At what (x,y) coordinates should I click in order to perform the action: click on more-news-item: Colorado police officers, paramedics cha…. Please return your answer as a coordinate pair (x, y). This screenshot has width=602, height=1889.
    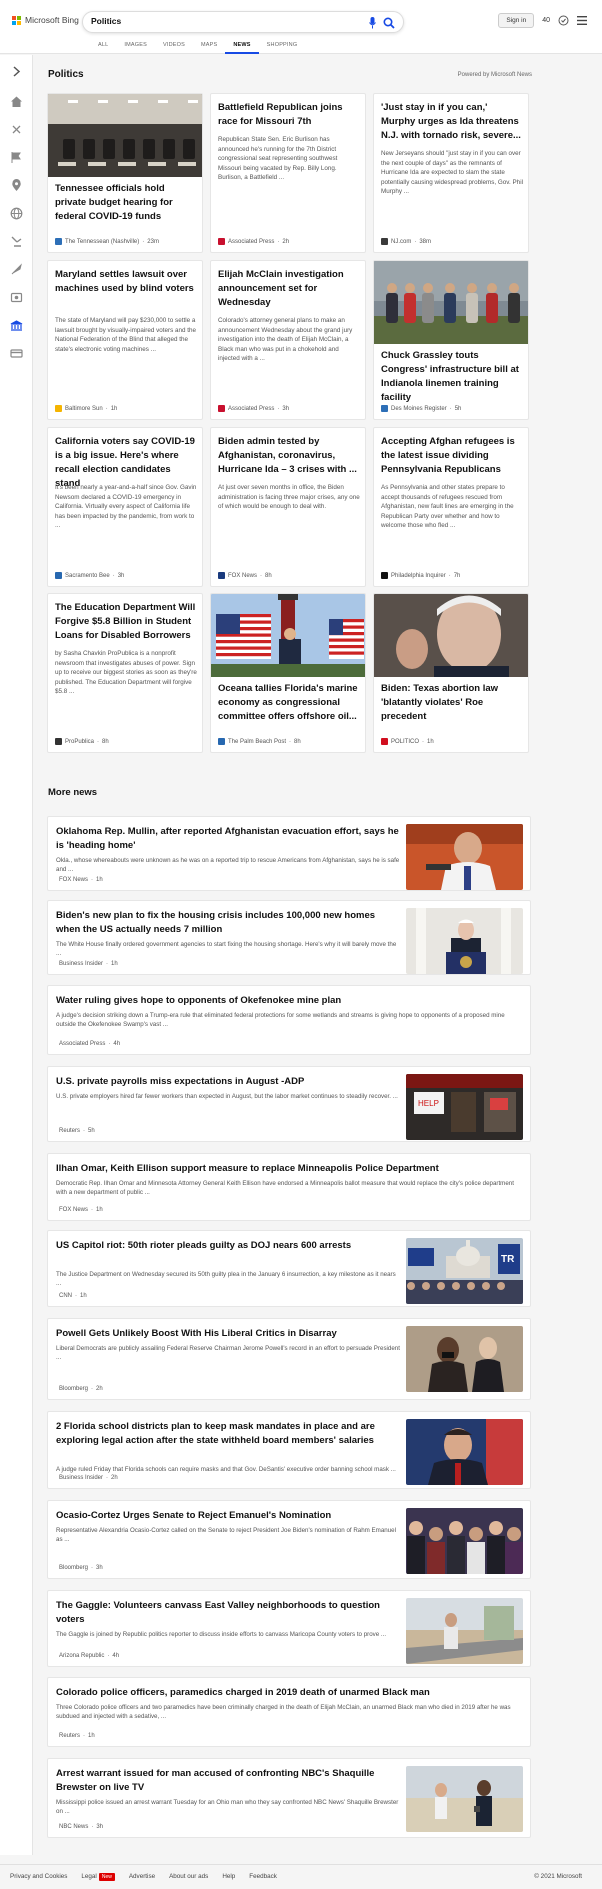
    Looking at the image, I should click on (289, 1712).